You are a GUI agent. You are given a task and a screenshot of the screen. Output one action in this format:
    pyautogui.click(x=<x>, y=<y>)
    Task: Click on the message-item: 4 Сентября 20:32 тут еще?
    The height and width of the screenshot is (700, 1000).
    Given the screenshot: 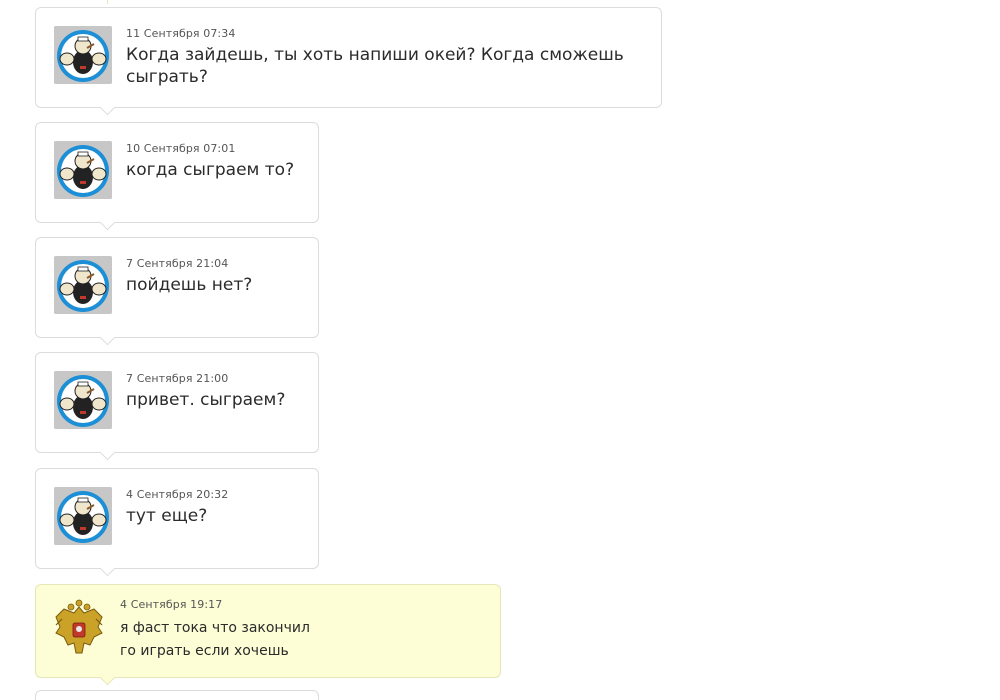 What is the action you would take?
    pyautogui.click(x=177, y=518)
    